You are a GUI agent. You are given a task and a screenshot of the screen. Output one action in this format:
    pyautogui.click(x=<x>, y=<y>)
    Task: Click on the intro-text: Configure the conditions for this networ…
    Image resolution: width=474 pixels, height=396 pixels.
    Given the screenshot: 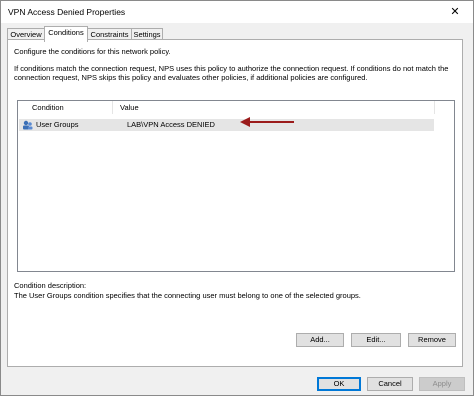 What is the action you would take?
    pyautogui.click(x=92, y=51)
    